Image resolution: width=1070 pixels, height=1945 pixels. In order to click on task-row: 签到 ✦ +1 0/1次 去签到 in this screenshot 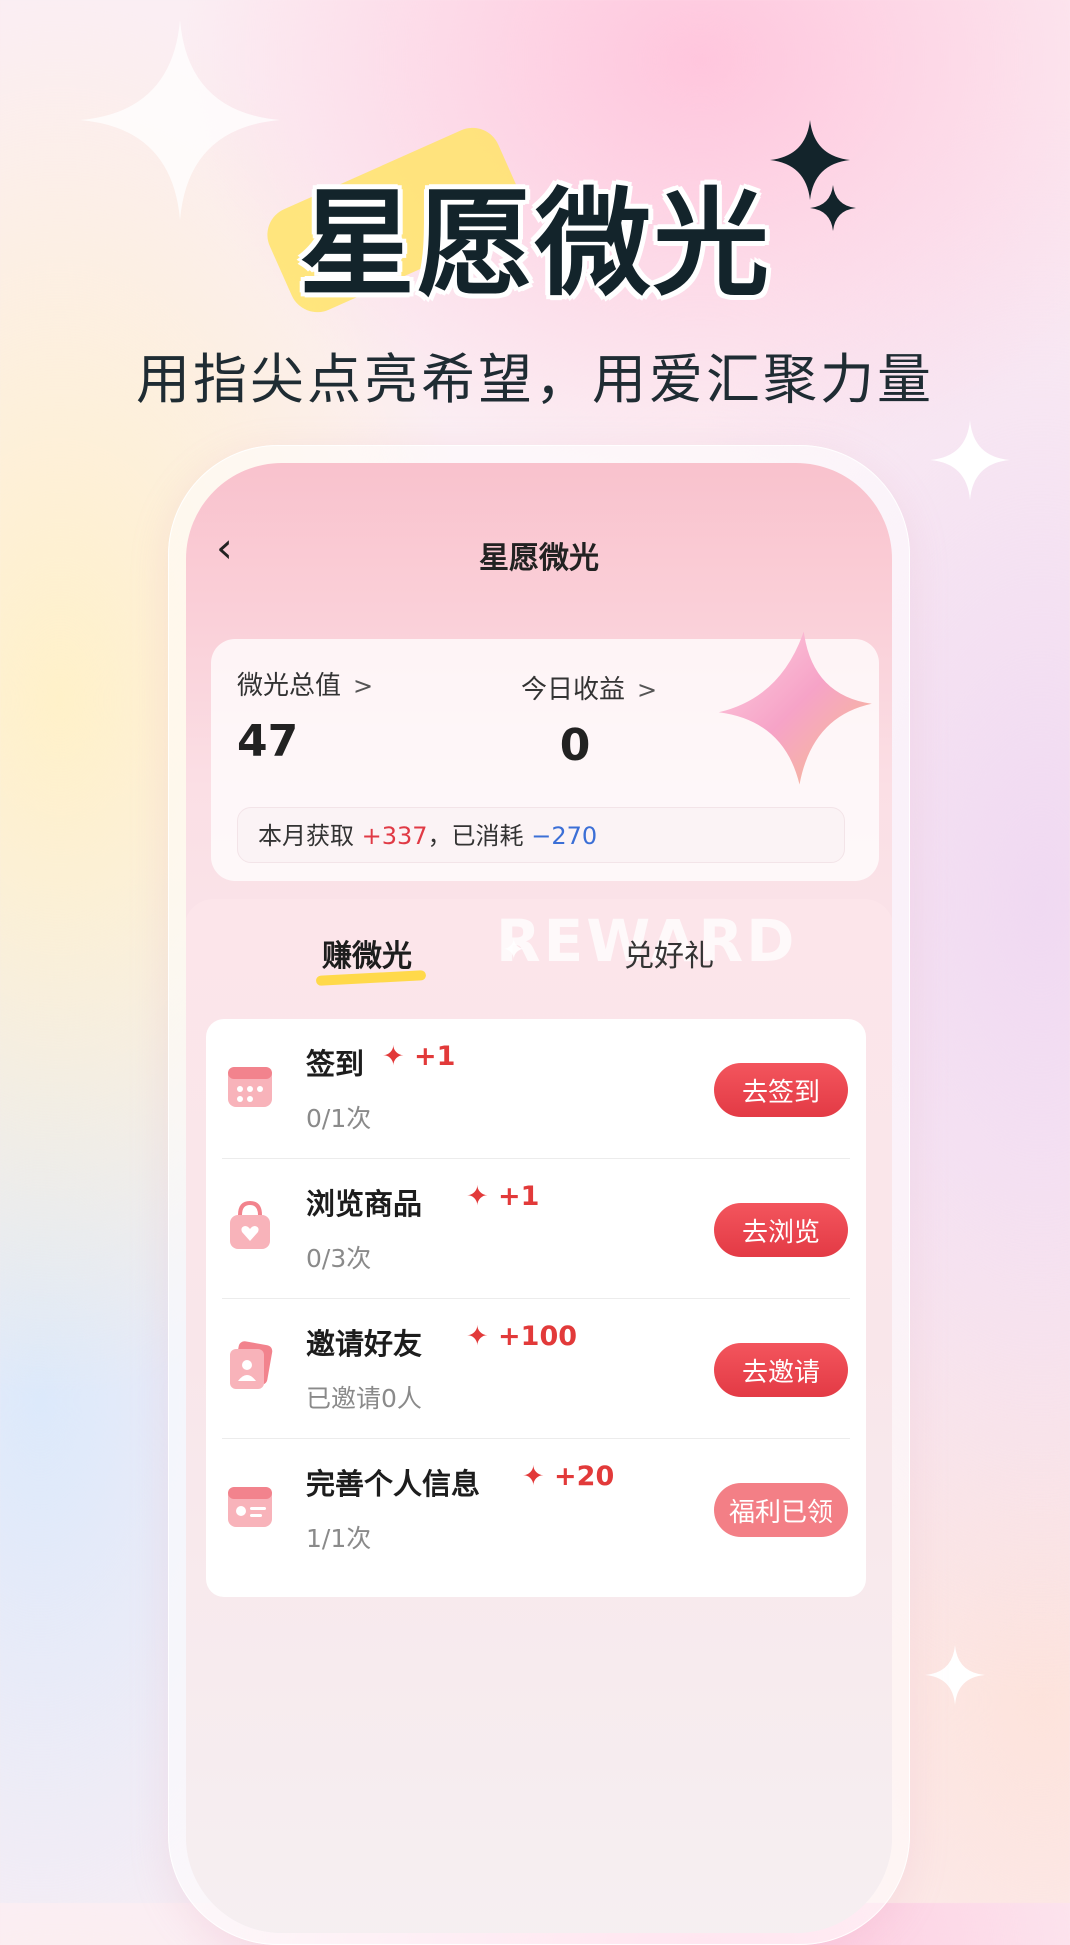, I will do `click(536, 1089)`.